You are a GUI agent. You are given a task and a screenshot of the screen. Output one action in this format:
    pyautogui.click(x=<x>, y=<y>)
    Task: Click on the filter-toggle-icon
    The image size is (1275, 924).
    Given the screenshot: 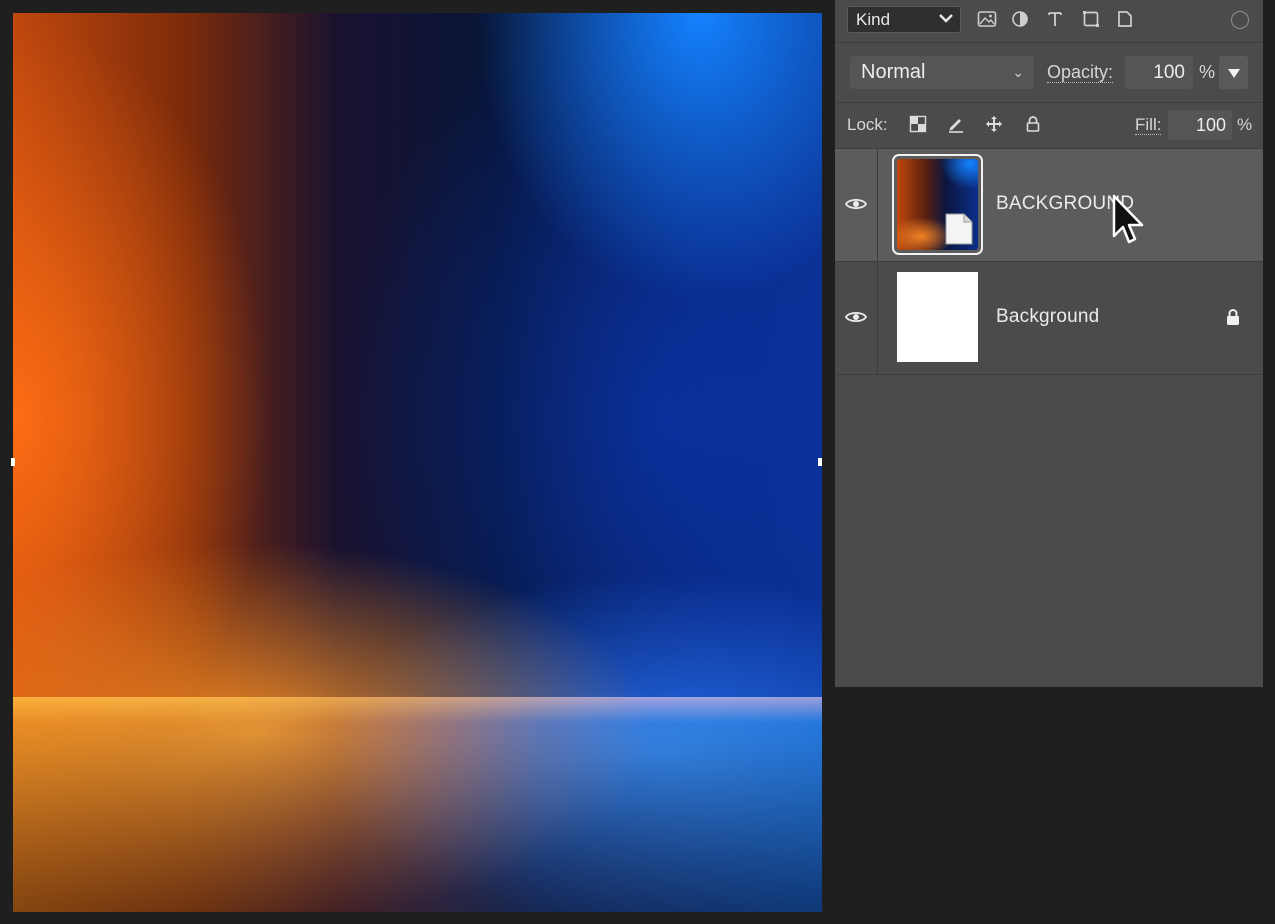 What is the action you would take?
    pyautogui.click(x=1240, y=20)
    